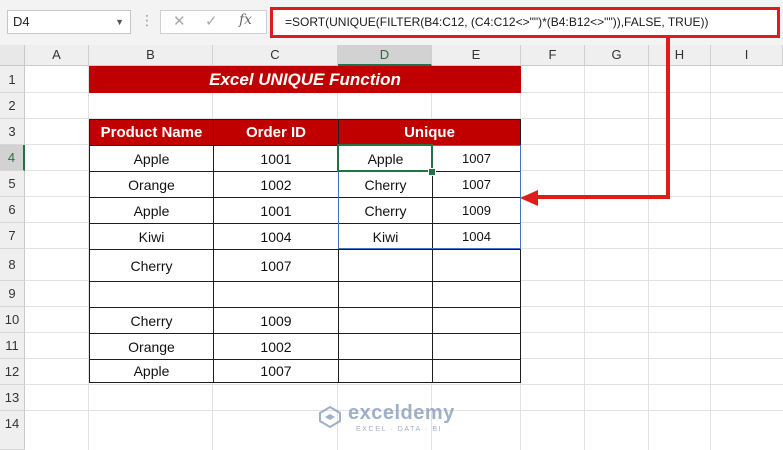 The width and height of the screenshot is (783, 450). Describe the element at coordinates (617, 55) in the screenshot. I see `column-header-g: G` at that location.